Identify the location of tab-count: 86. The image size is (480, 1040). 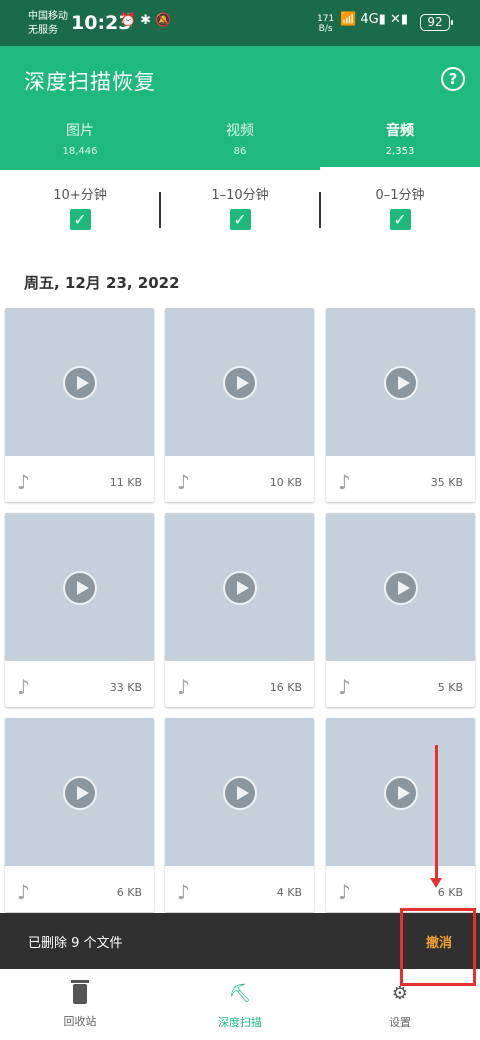
(240, 151).